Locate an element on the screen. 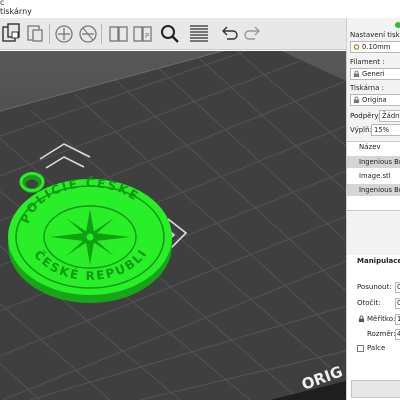 This screenshot has width=400, height=400. scale-label: Měřítko: is located at coordinates (381, 319).